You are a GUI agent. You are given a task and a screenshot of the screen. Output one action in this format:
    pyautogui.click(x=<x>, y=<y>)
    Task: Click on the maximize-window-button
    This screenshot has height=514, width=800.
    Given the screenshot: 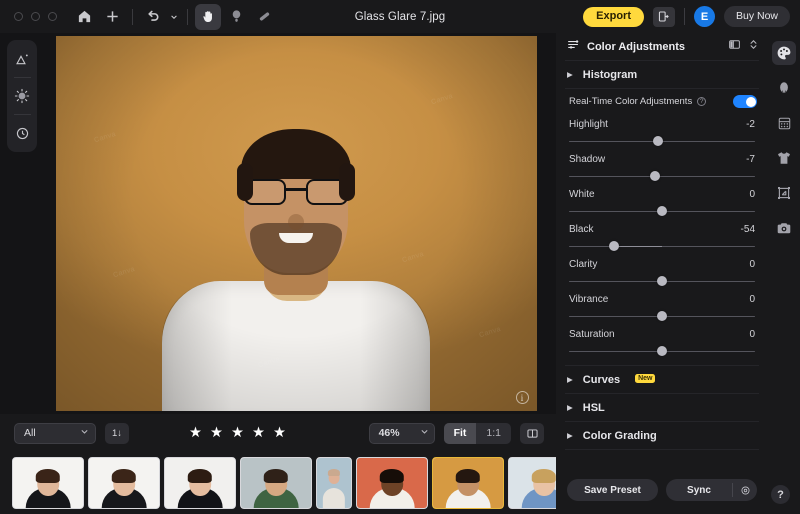 What is the action you would take?
    pyautogui.click(x=52, y=16)
    